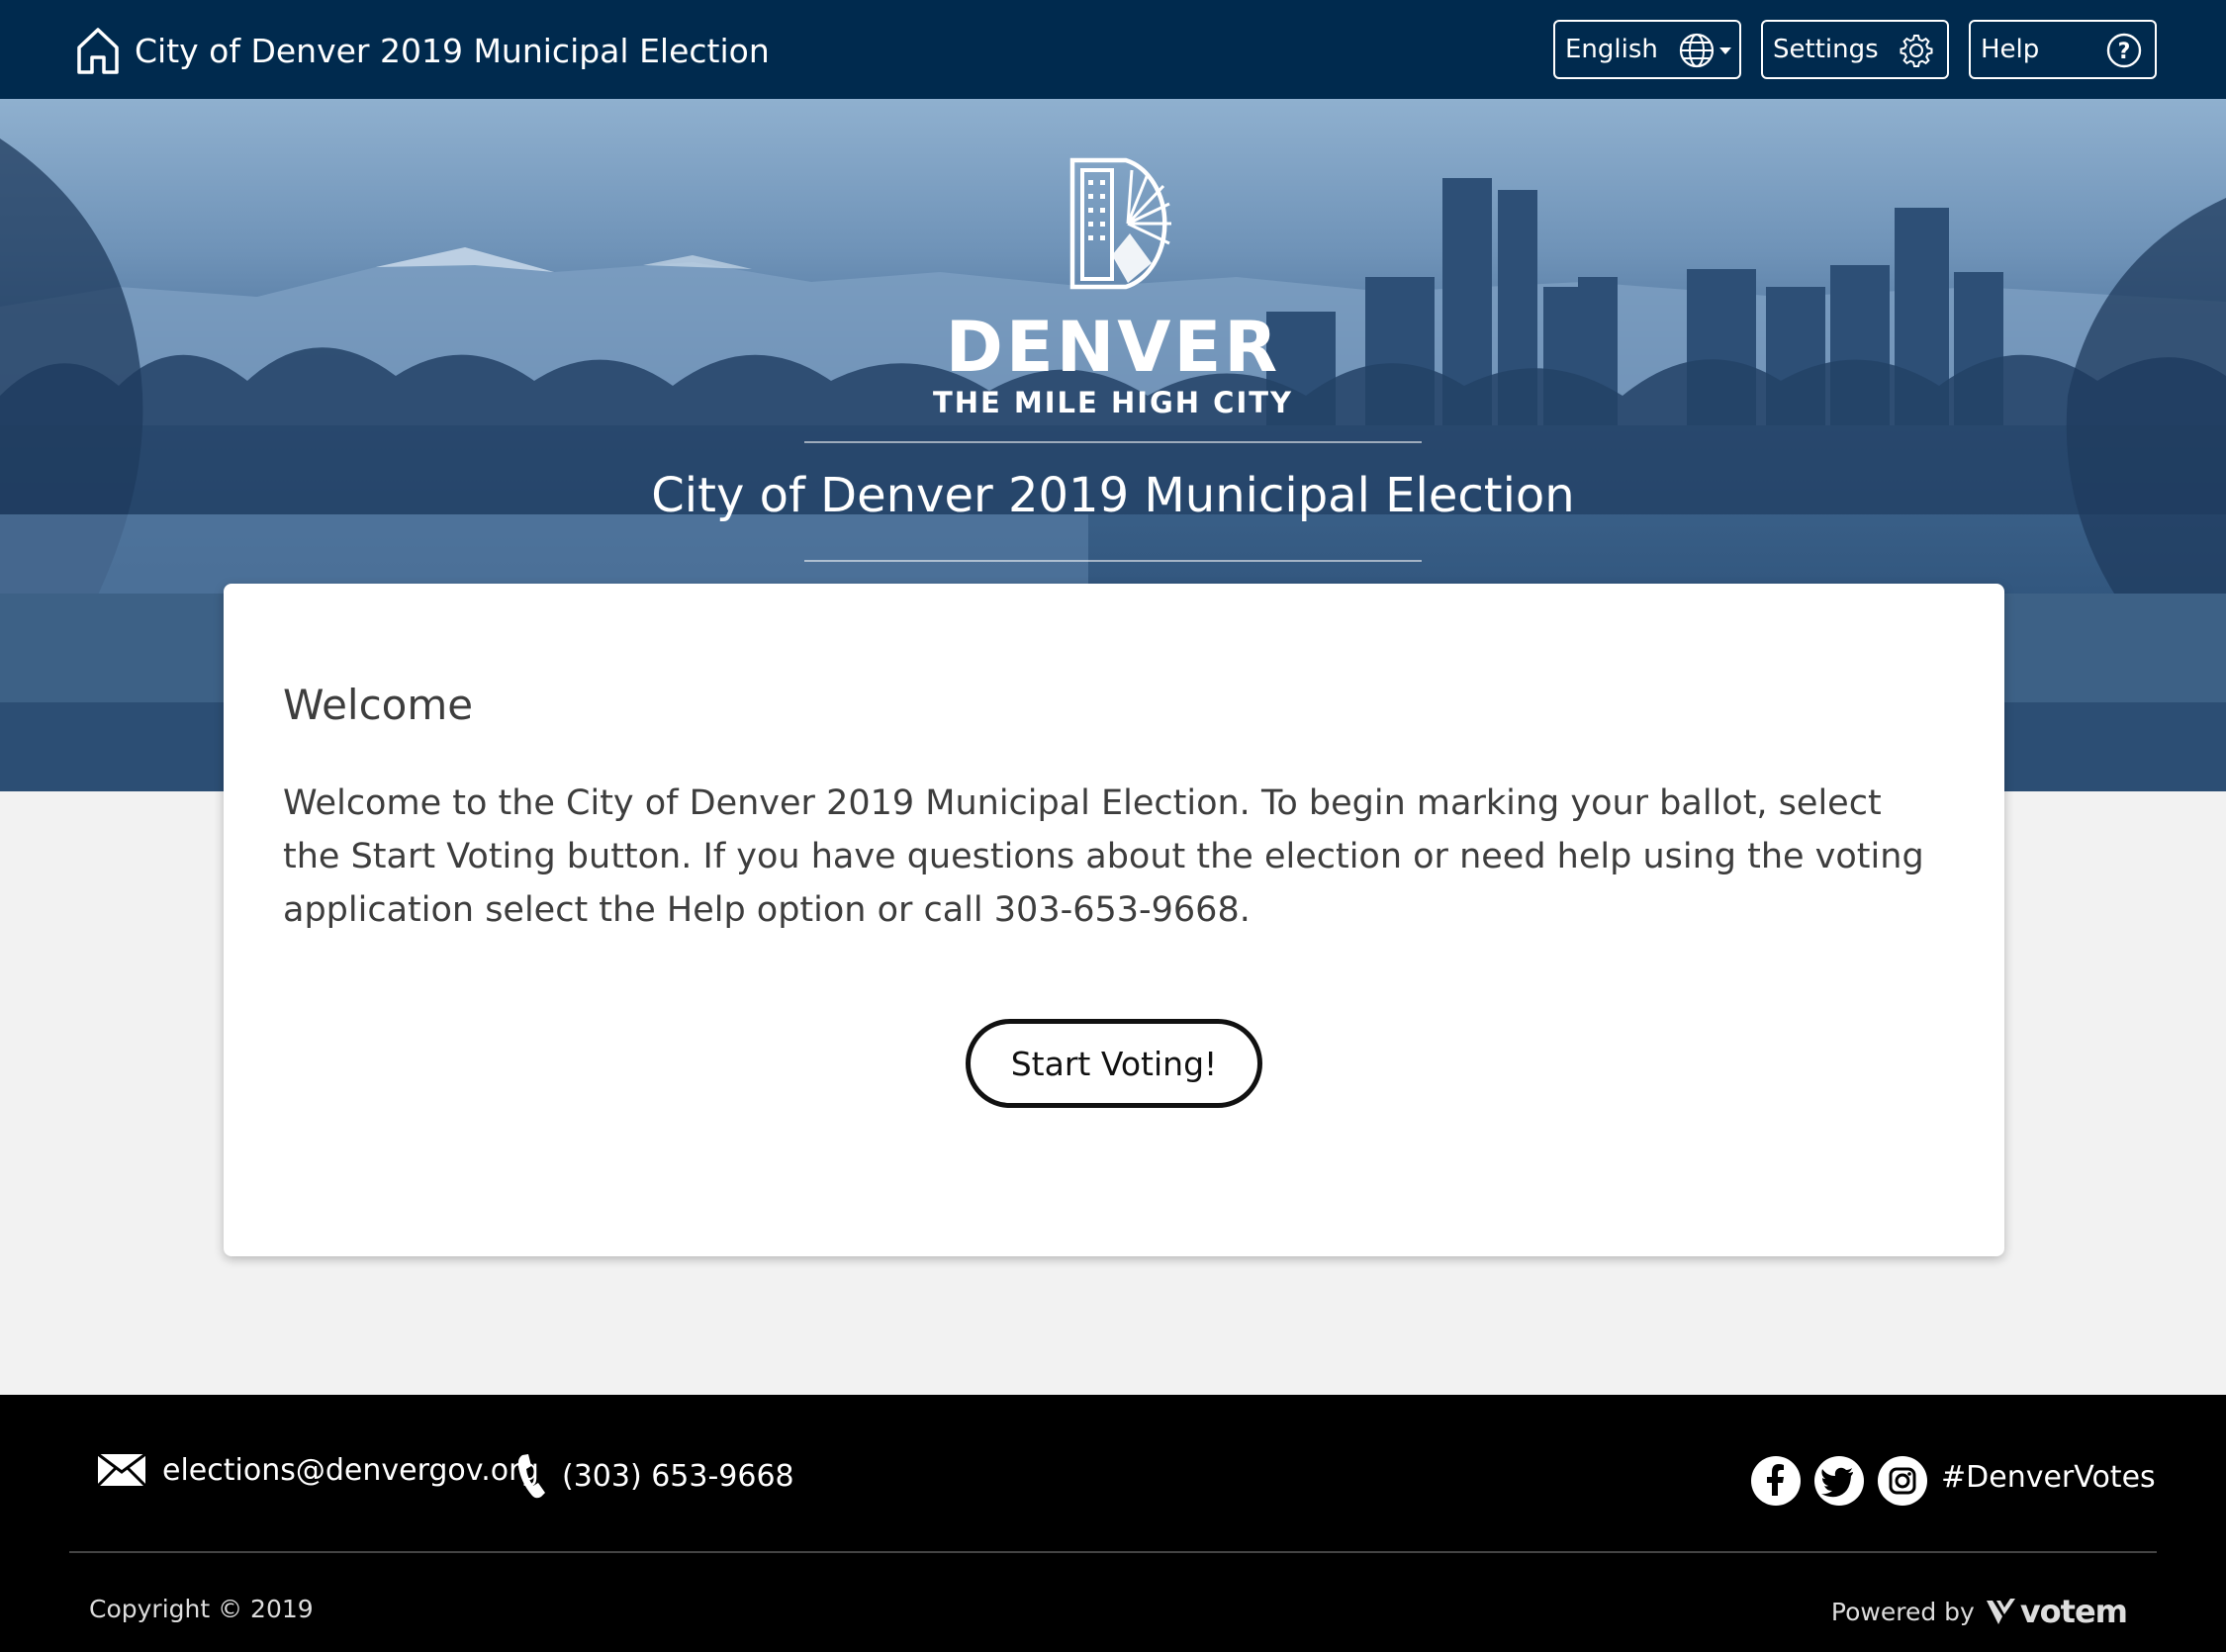 The width and height of the screenshot is (2226, 1652). I want to click on language-label: English, so click(1611, 49).